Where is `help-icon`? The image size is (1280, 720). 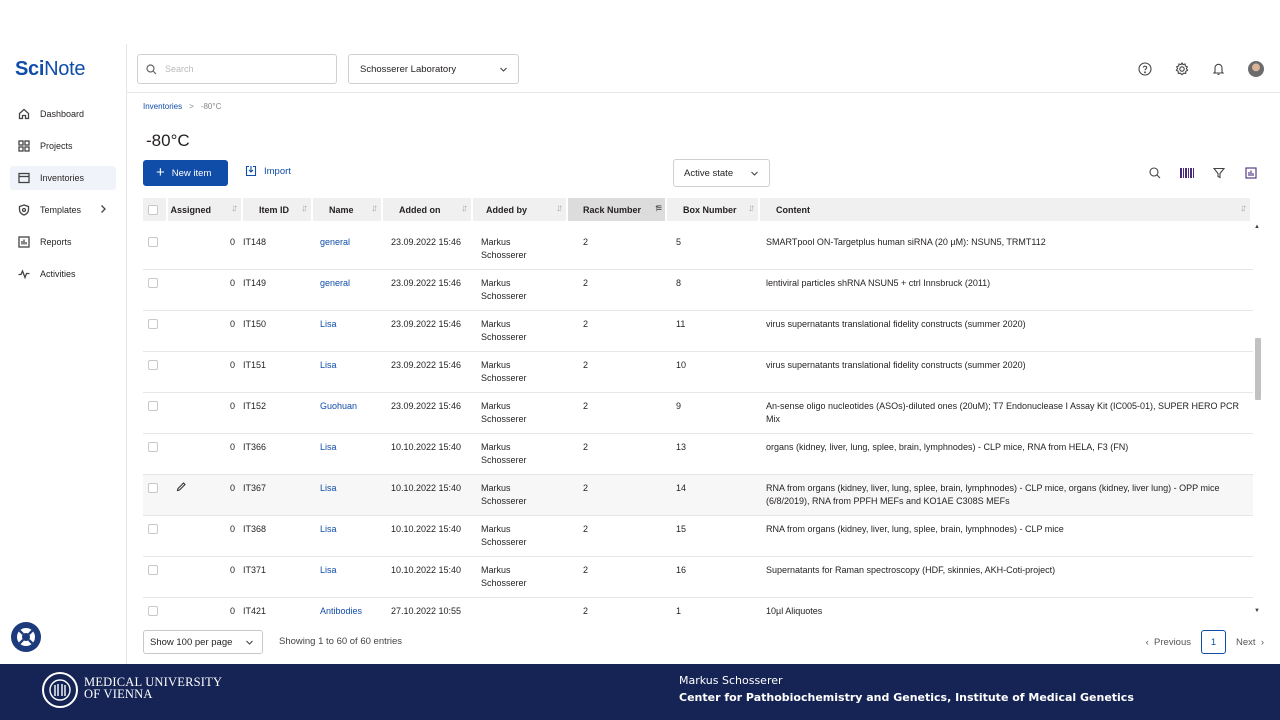
help-icon is located at coordinates (1144, 69).